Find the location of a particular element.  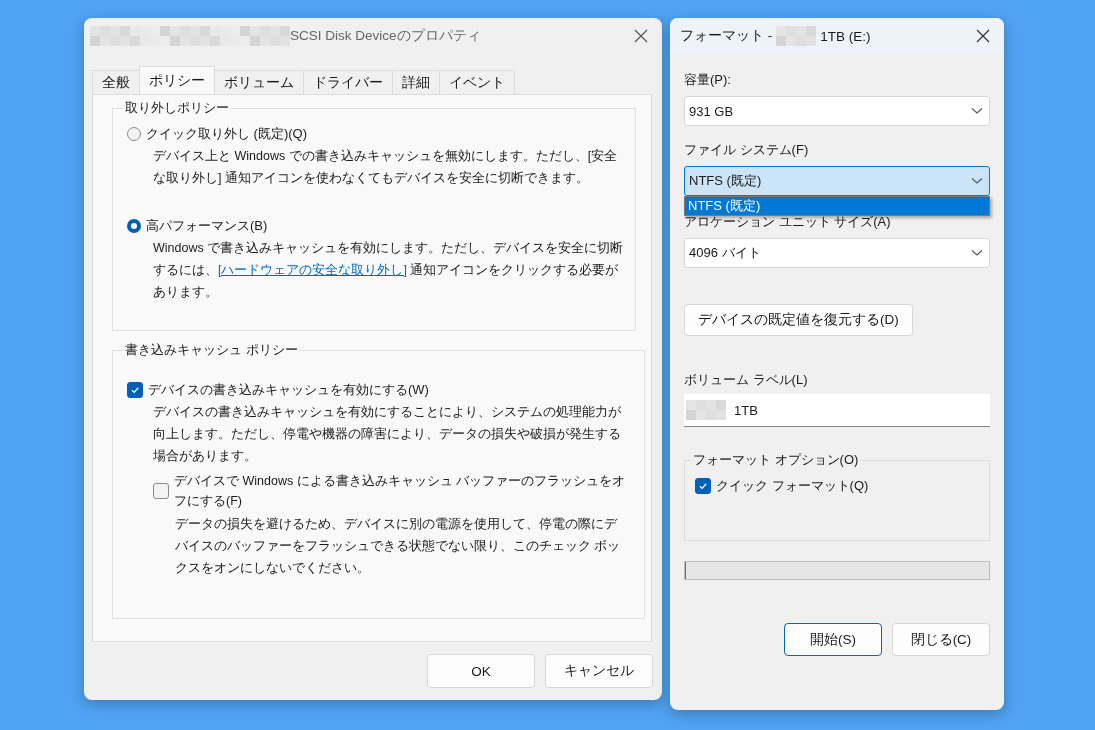

radio-label: クイック取り外し (既定)(Q) is located at coordinates (227, 134).